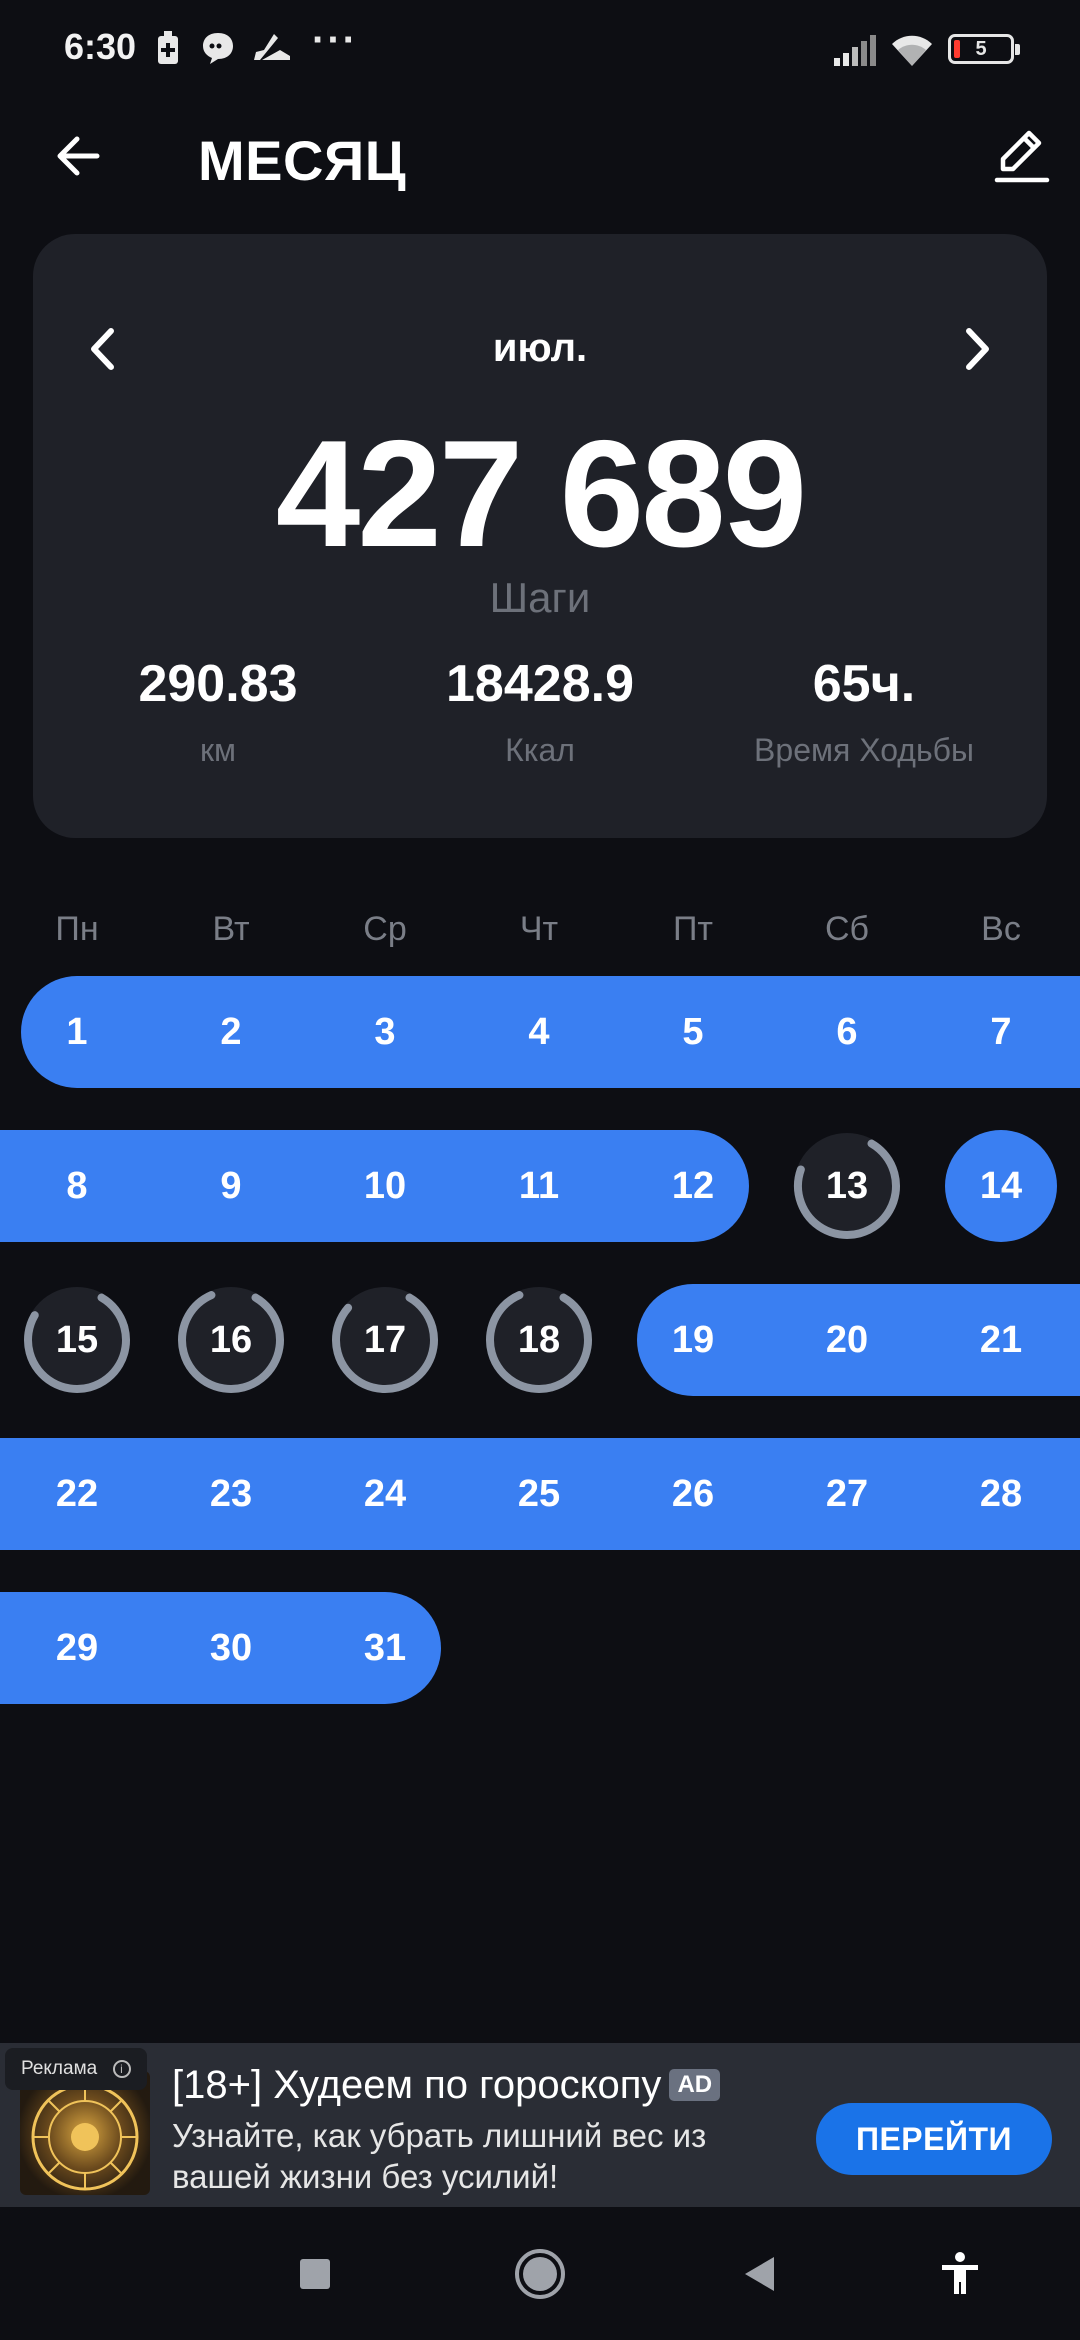 This screenshot has width=1080, height=2340. What do you see at coordinates (693, 1494) in the screenshot?
I see `calendar-day-26: 26` at bounding box center [693, 1494].